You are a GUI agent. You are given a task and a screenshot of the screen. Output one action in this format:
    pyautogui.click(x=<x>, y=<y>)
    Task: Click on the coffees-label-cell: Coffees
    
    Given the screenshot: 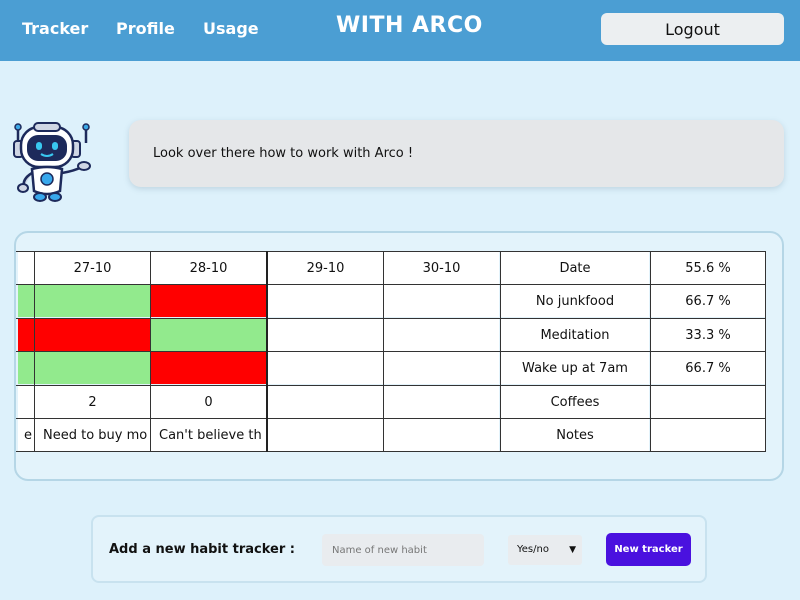 What is the action you would take?
    pyautogui.click(x=575, y=402)
    